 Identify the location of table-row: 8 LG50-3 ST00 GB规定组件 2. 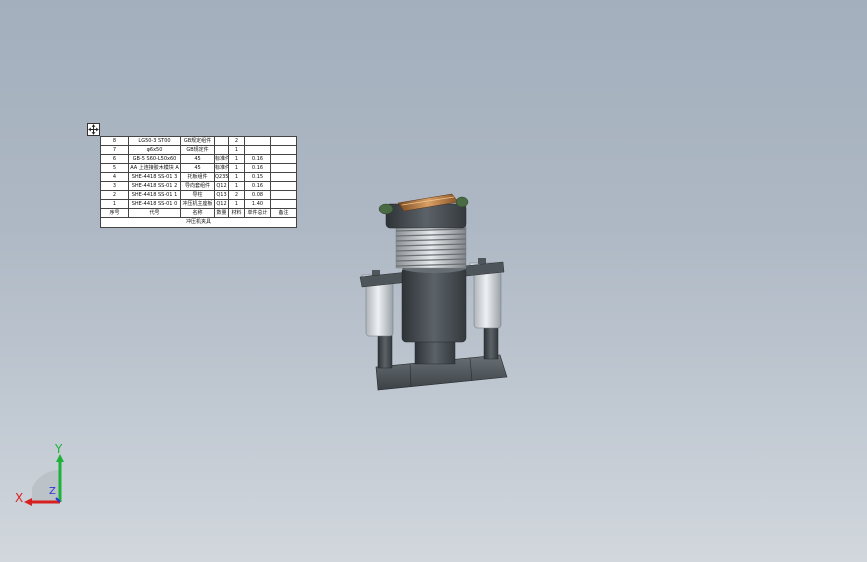
(198, 141).